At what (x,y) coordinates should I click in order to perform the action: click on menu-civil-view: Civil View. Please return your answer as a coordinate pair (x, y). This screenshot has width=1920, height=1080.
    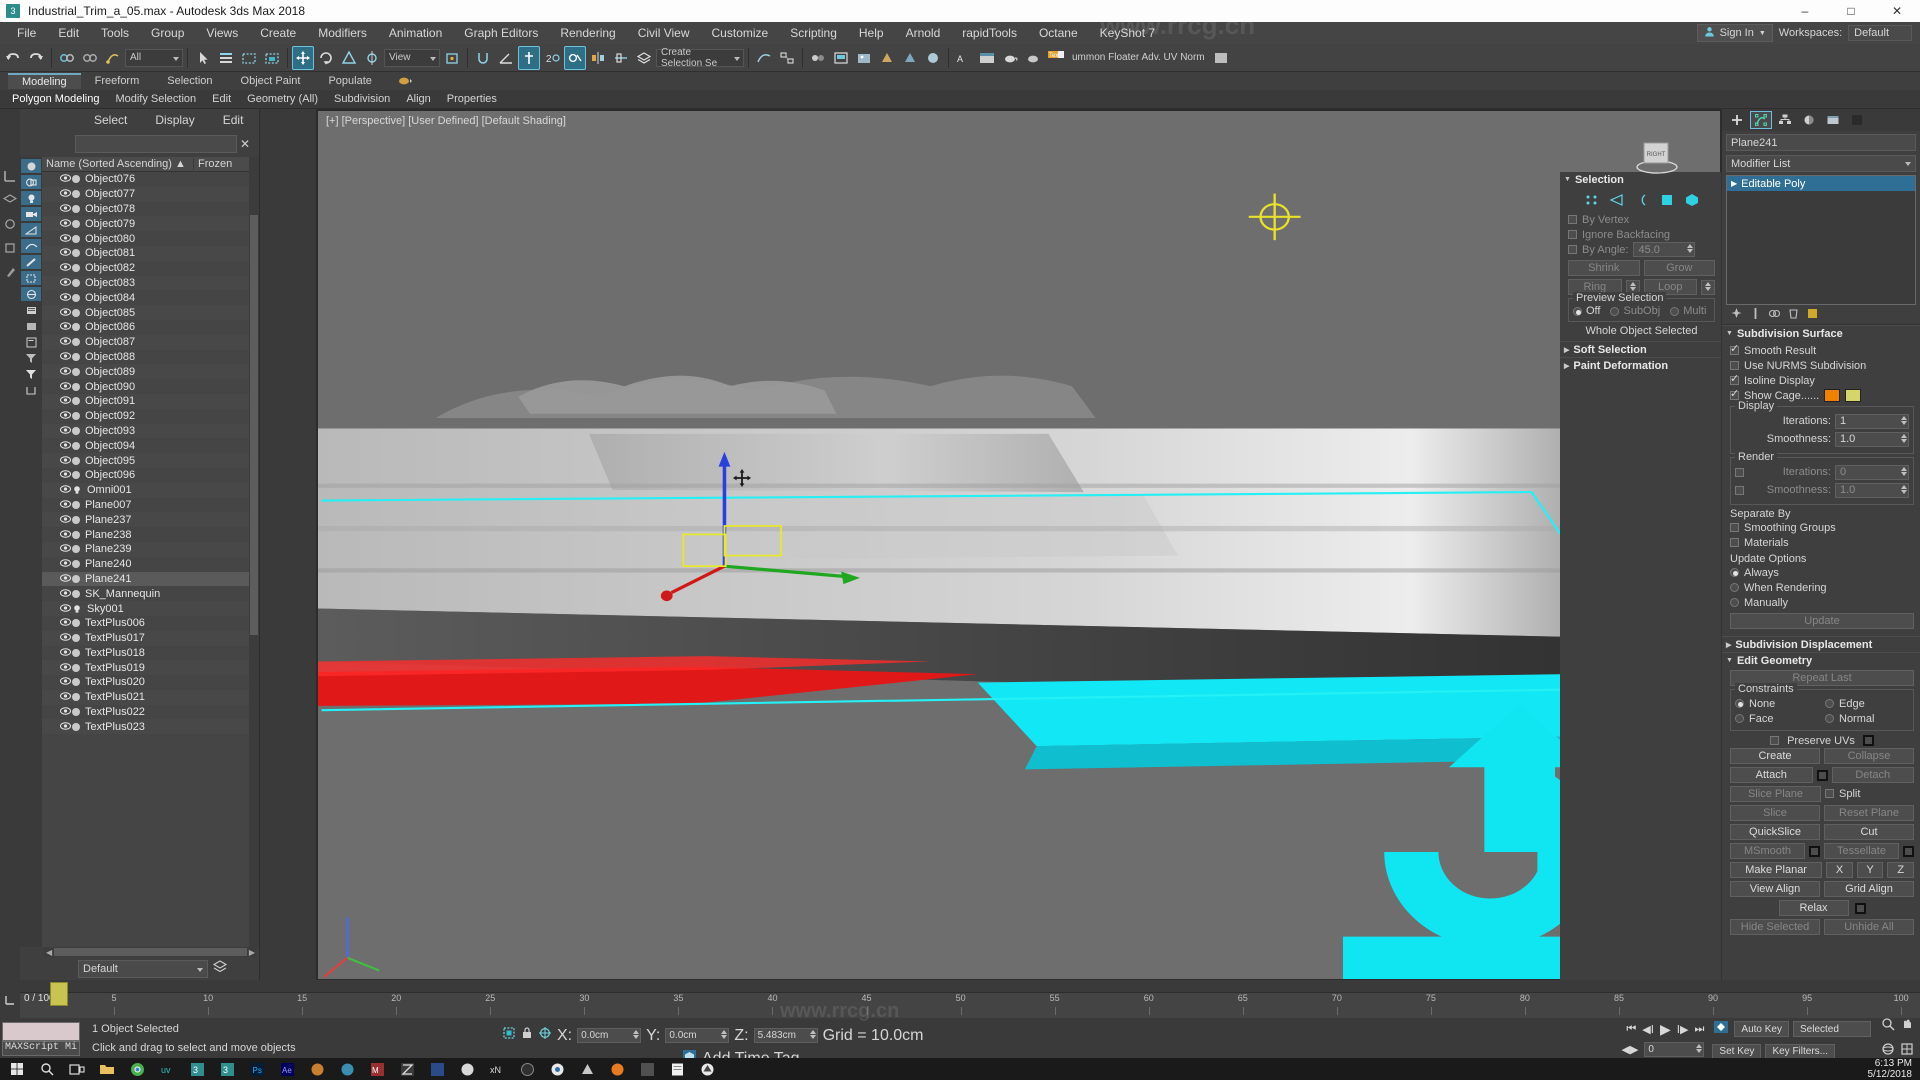
    Looking at the image, I should click on (664, 33).